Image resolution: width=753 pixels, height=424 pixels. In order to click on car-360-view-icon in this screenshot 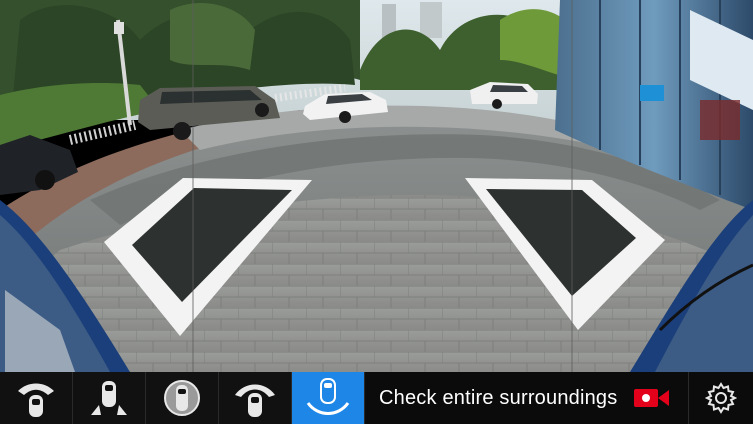, I will do `click(182, 398)`.